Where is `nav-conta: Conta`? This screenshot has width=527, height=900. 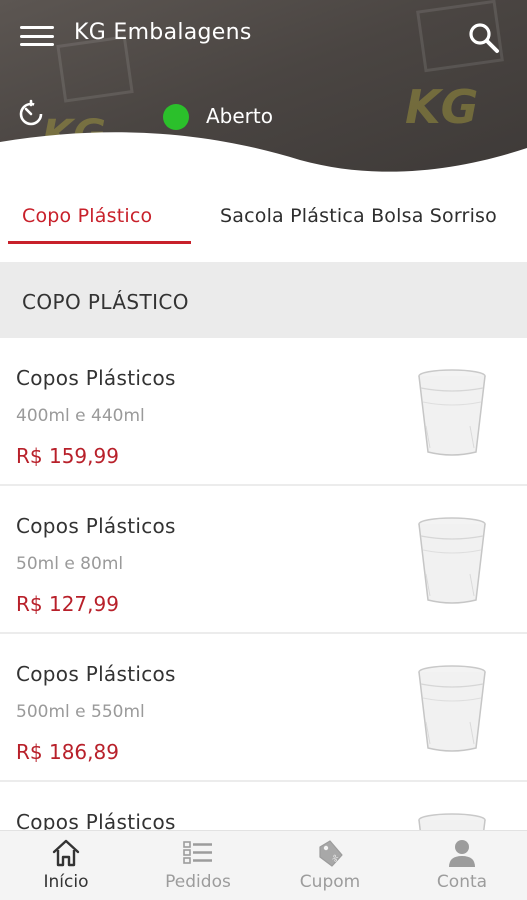
nav-conta: Conta is located at coordinates (461, 865).